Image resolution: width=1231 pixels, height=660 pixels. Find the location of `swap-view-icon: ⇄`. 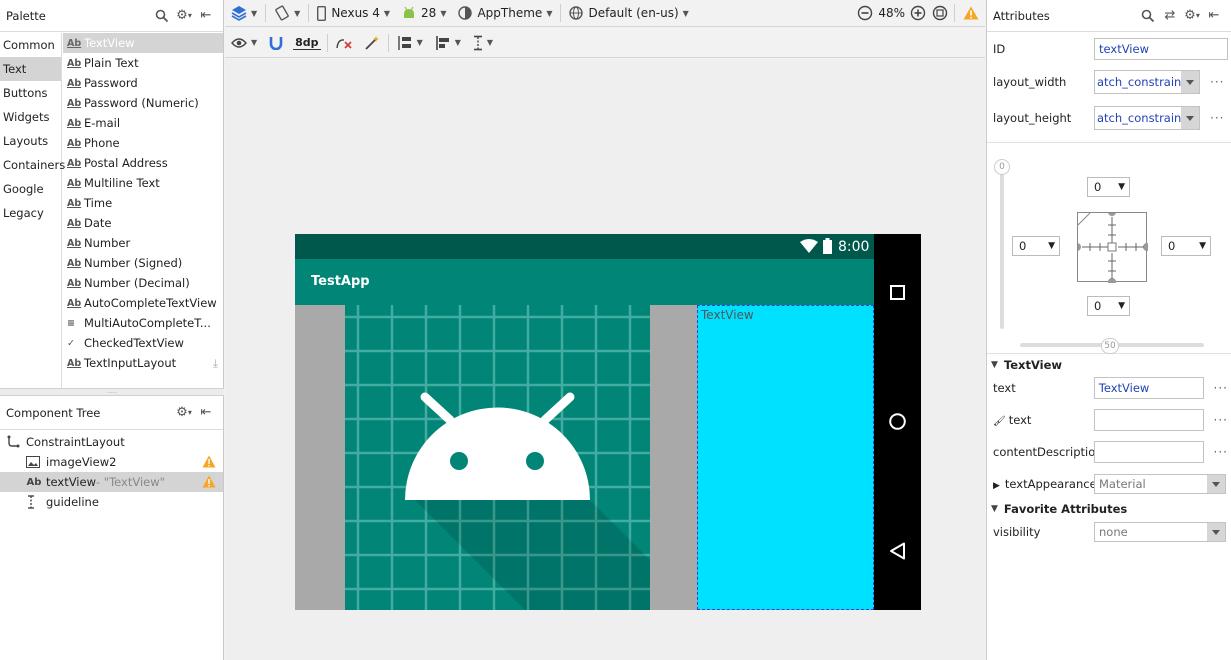

swap-view-icon: ⇄ is located at coordinates (1170, 16).